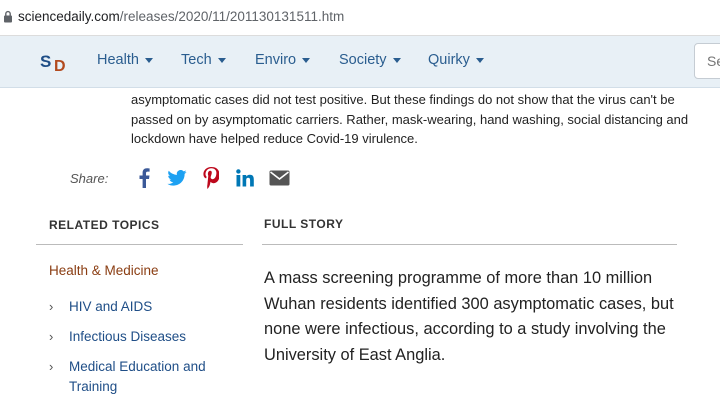  I want to click on nav-item-health: Health, so click(125, 60).